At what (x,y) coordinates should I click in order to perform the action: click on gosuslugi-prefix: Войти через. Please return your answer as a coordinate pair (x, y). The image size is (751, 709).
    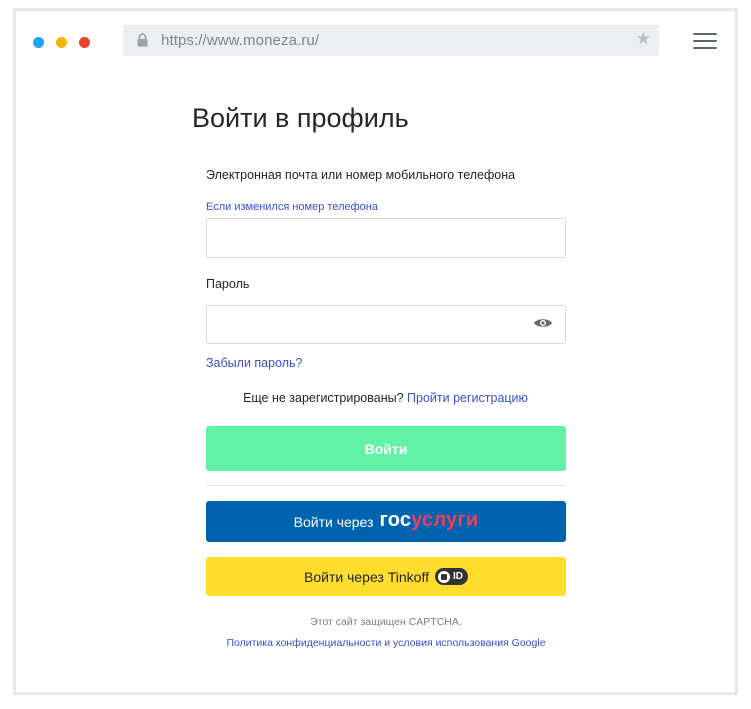
    Looking at the image, I should click on (333, 521).